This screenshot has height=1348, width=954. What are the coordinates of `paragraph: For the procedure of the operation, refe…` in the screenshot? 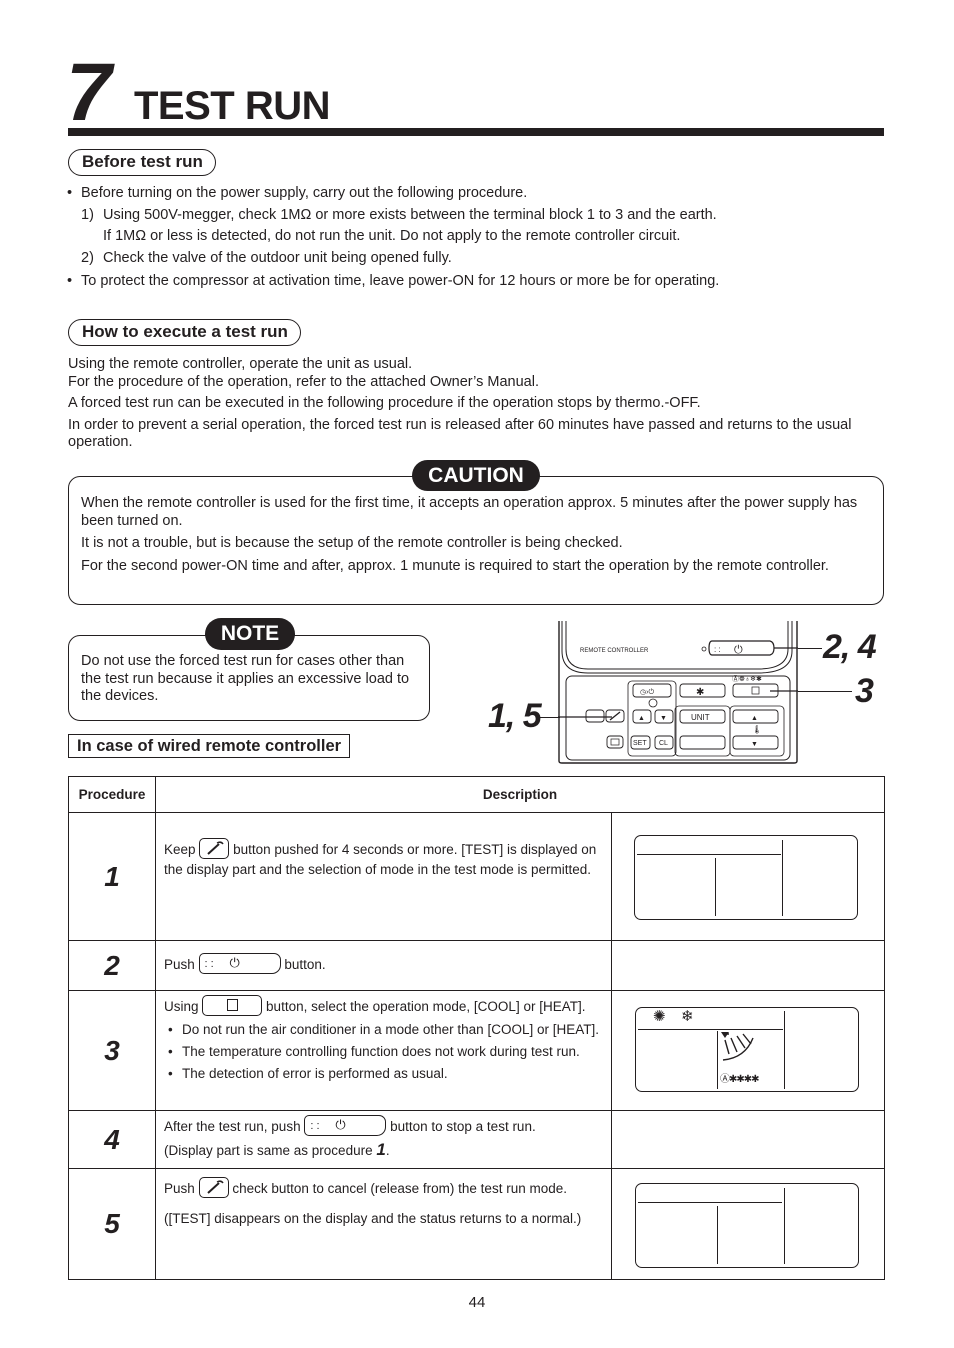 It's located at (303, 381).